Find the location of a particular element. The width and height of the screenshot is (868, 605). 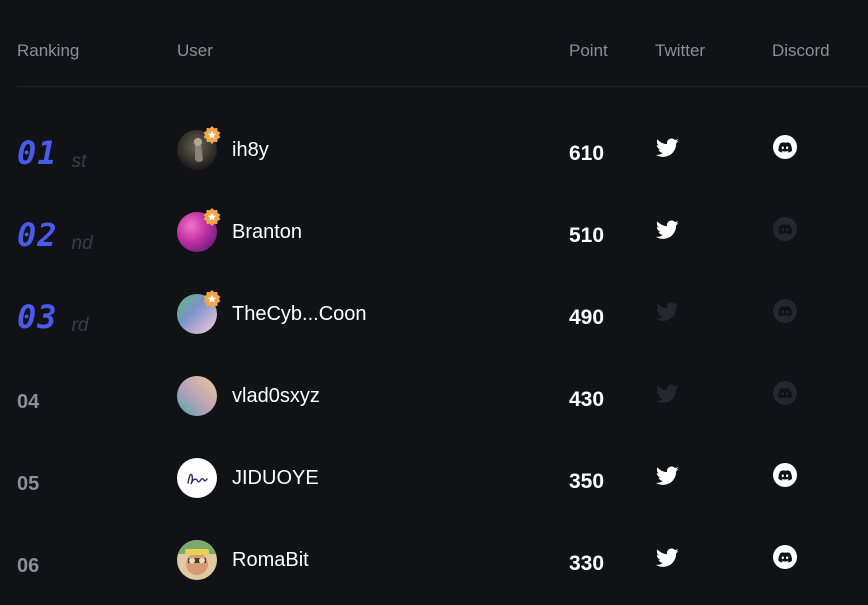

header-divider is located at coordinates (442, 86).